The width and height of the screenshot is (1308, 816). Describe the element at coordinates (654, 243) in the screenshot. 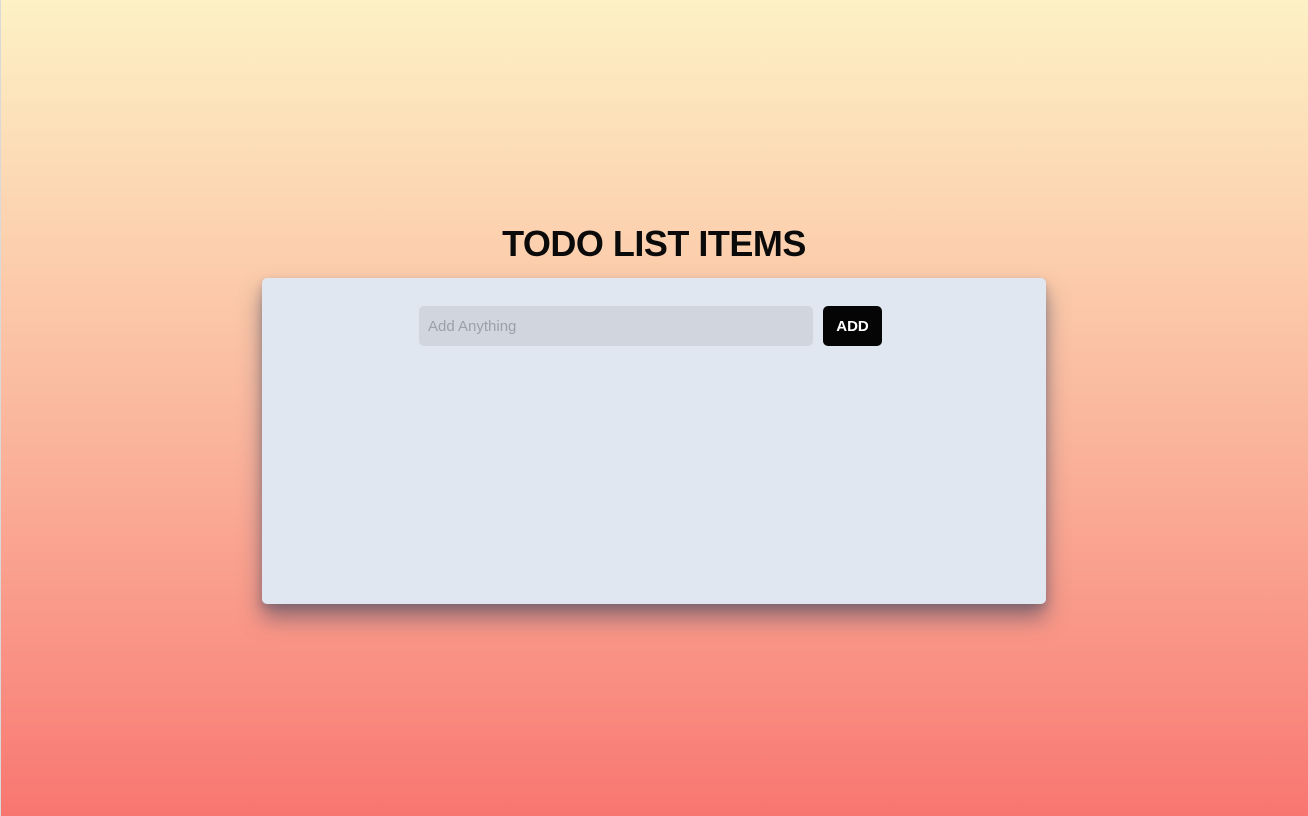

I see `page-title: TODO LIST ITEMS` at that location.